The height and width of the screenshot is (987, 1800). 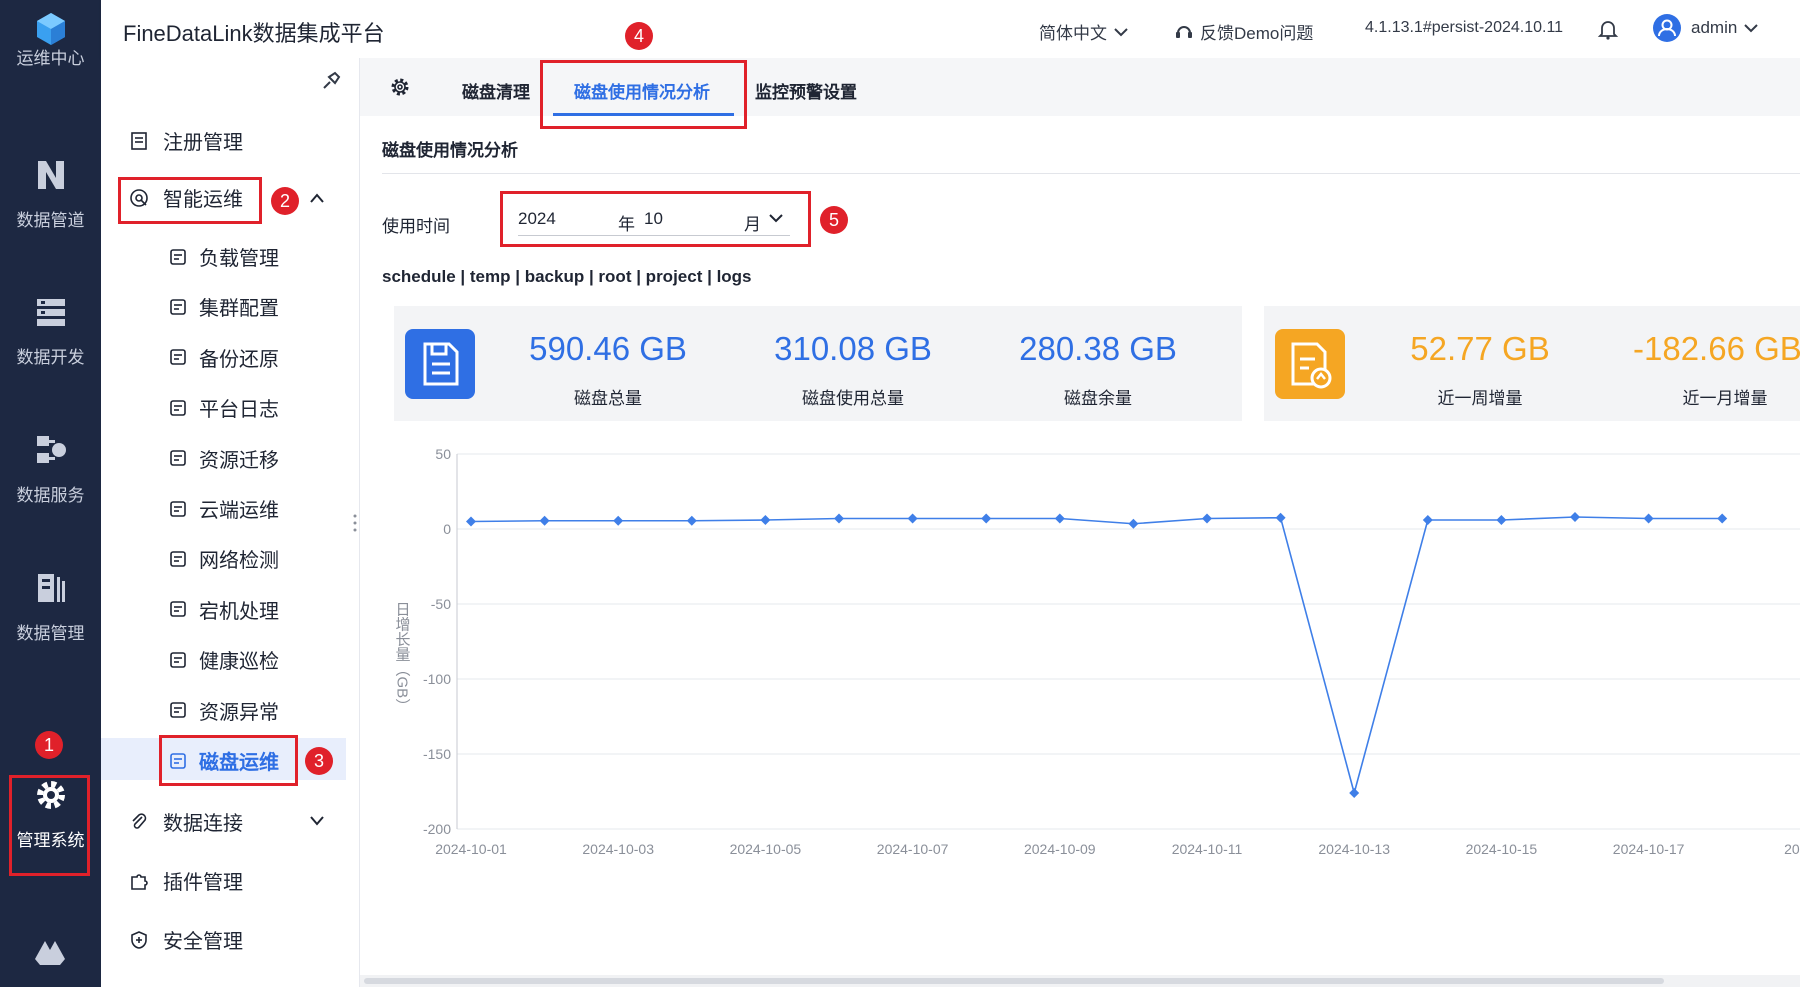 What do you see at coordinates (1464, 27) in the screenshot?
I see `version-label: 4.1.13.1#persist-2024.10.11` at bounding box center [1464, 27].